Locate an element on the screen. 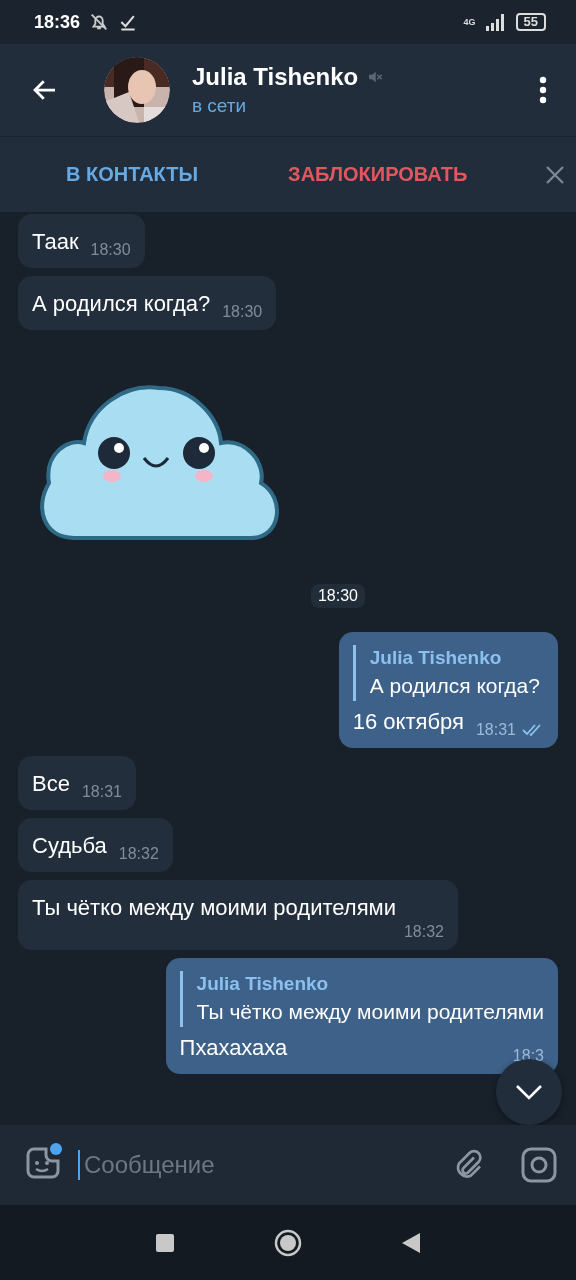 This screenshot has height=1280, width=576. online-status: в сети is located at coordinates (220, 106).